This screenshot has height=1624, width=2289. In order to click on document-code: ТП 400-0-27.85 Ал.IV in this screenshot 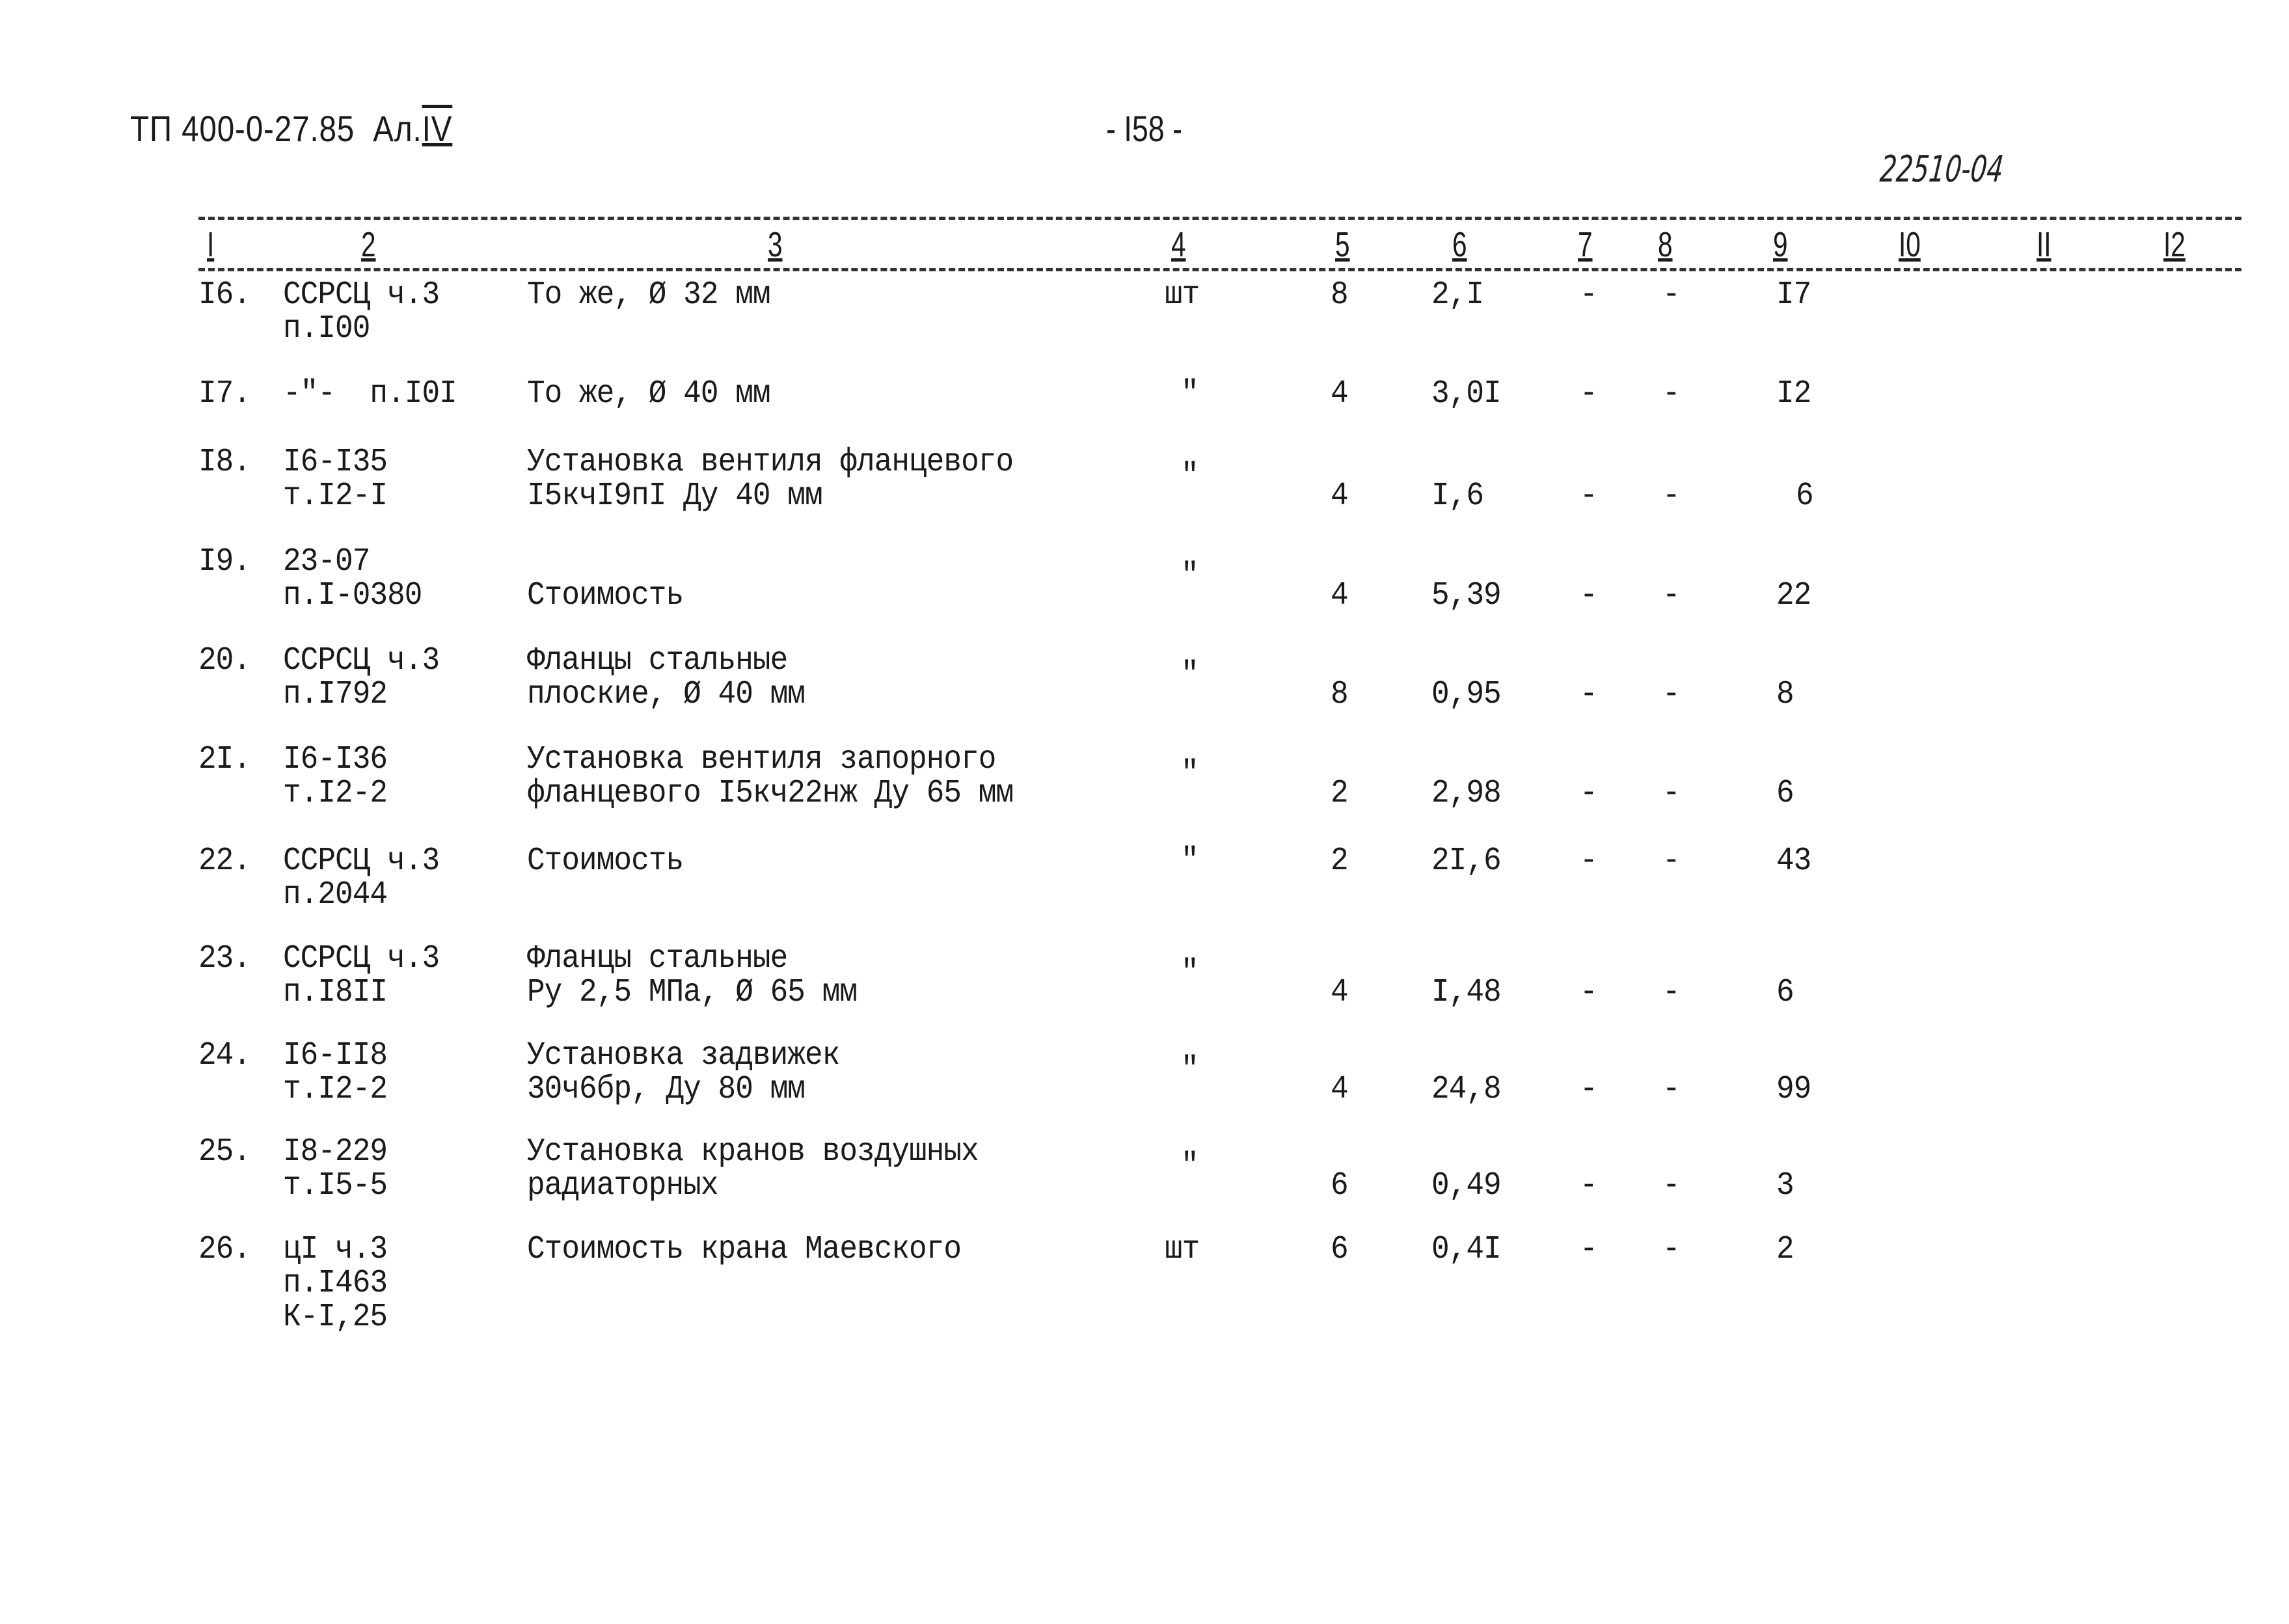, I will do `click(291, 128)`.